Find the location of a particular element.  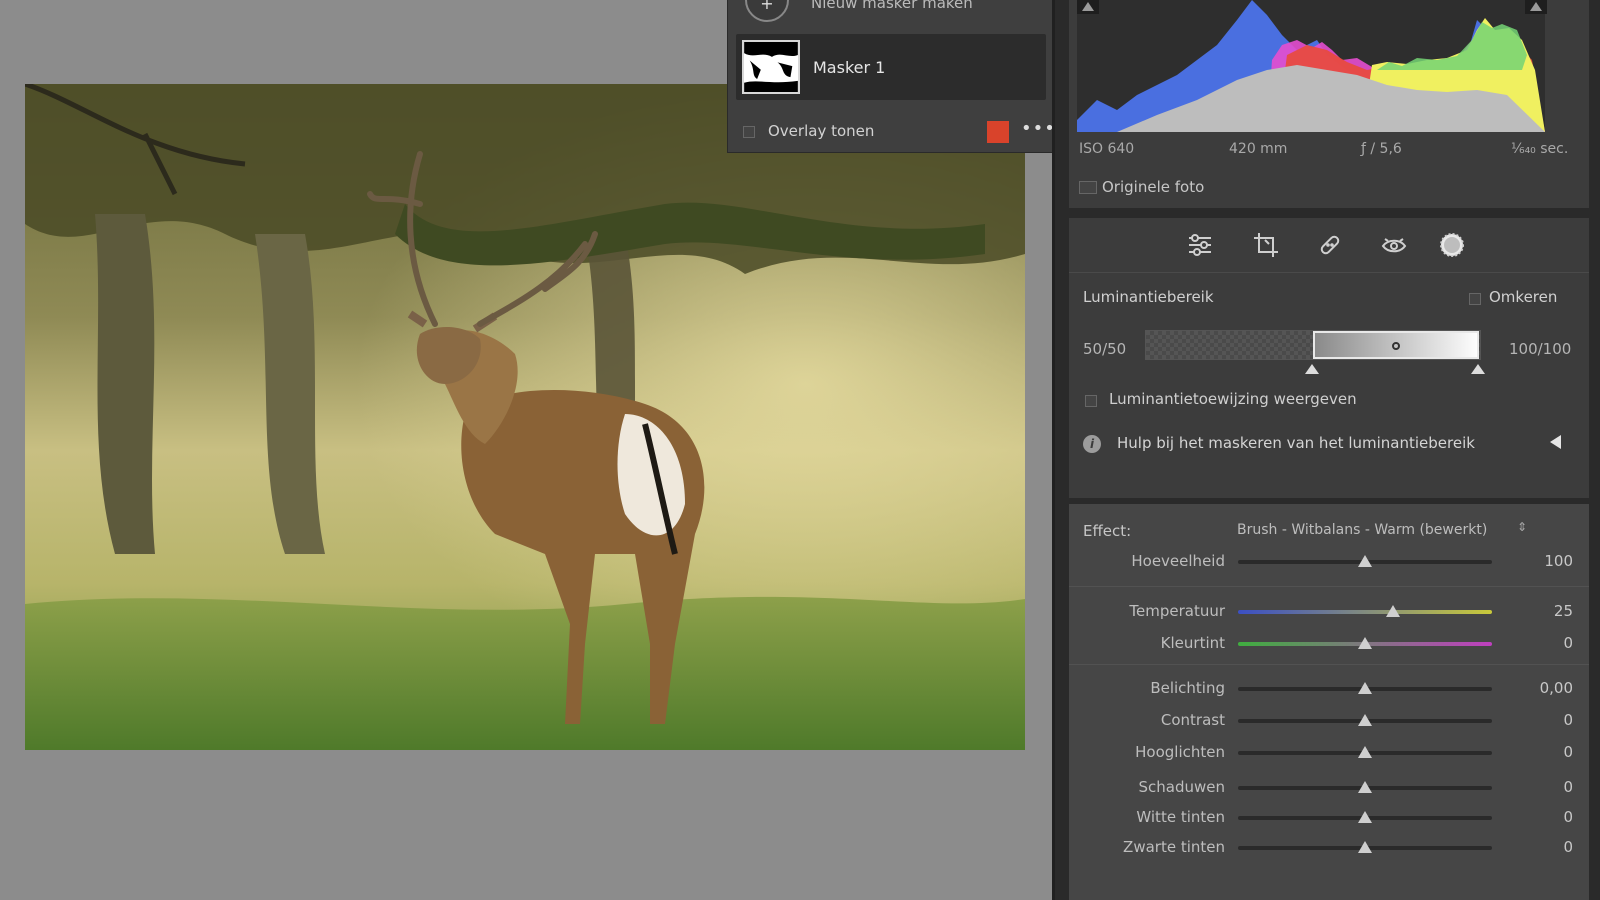

slider-value: 25 is located at coordinates (1563, 611).